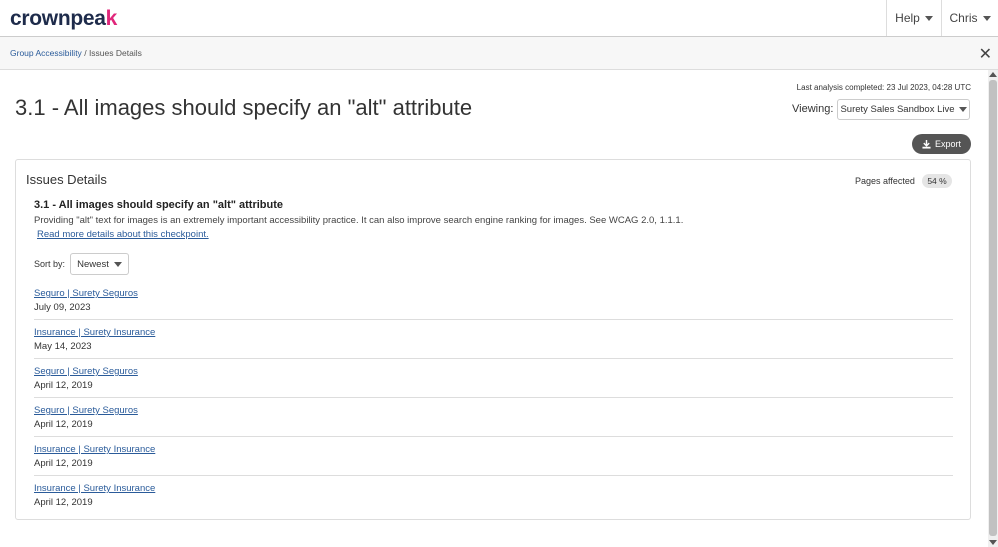  What do you see at coordinates (963, 18) in the screenshot?
I see `user-label: Chris` at bounding box center [963, 18].